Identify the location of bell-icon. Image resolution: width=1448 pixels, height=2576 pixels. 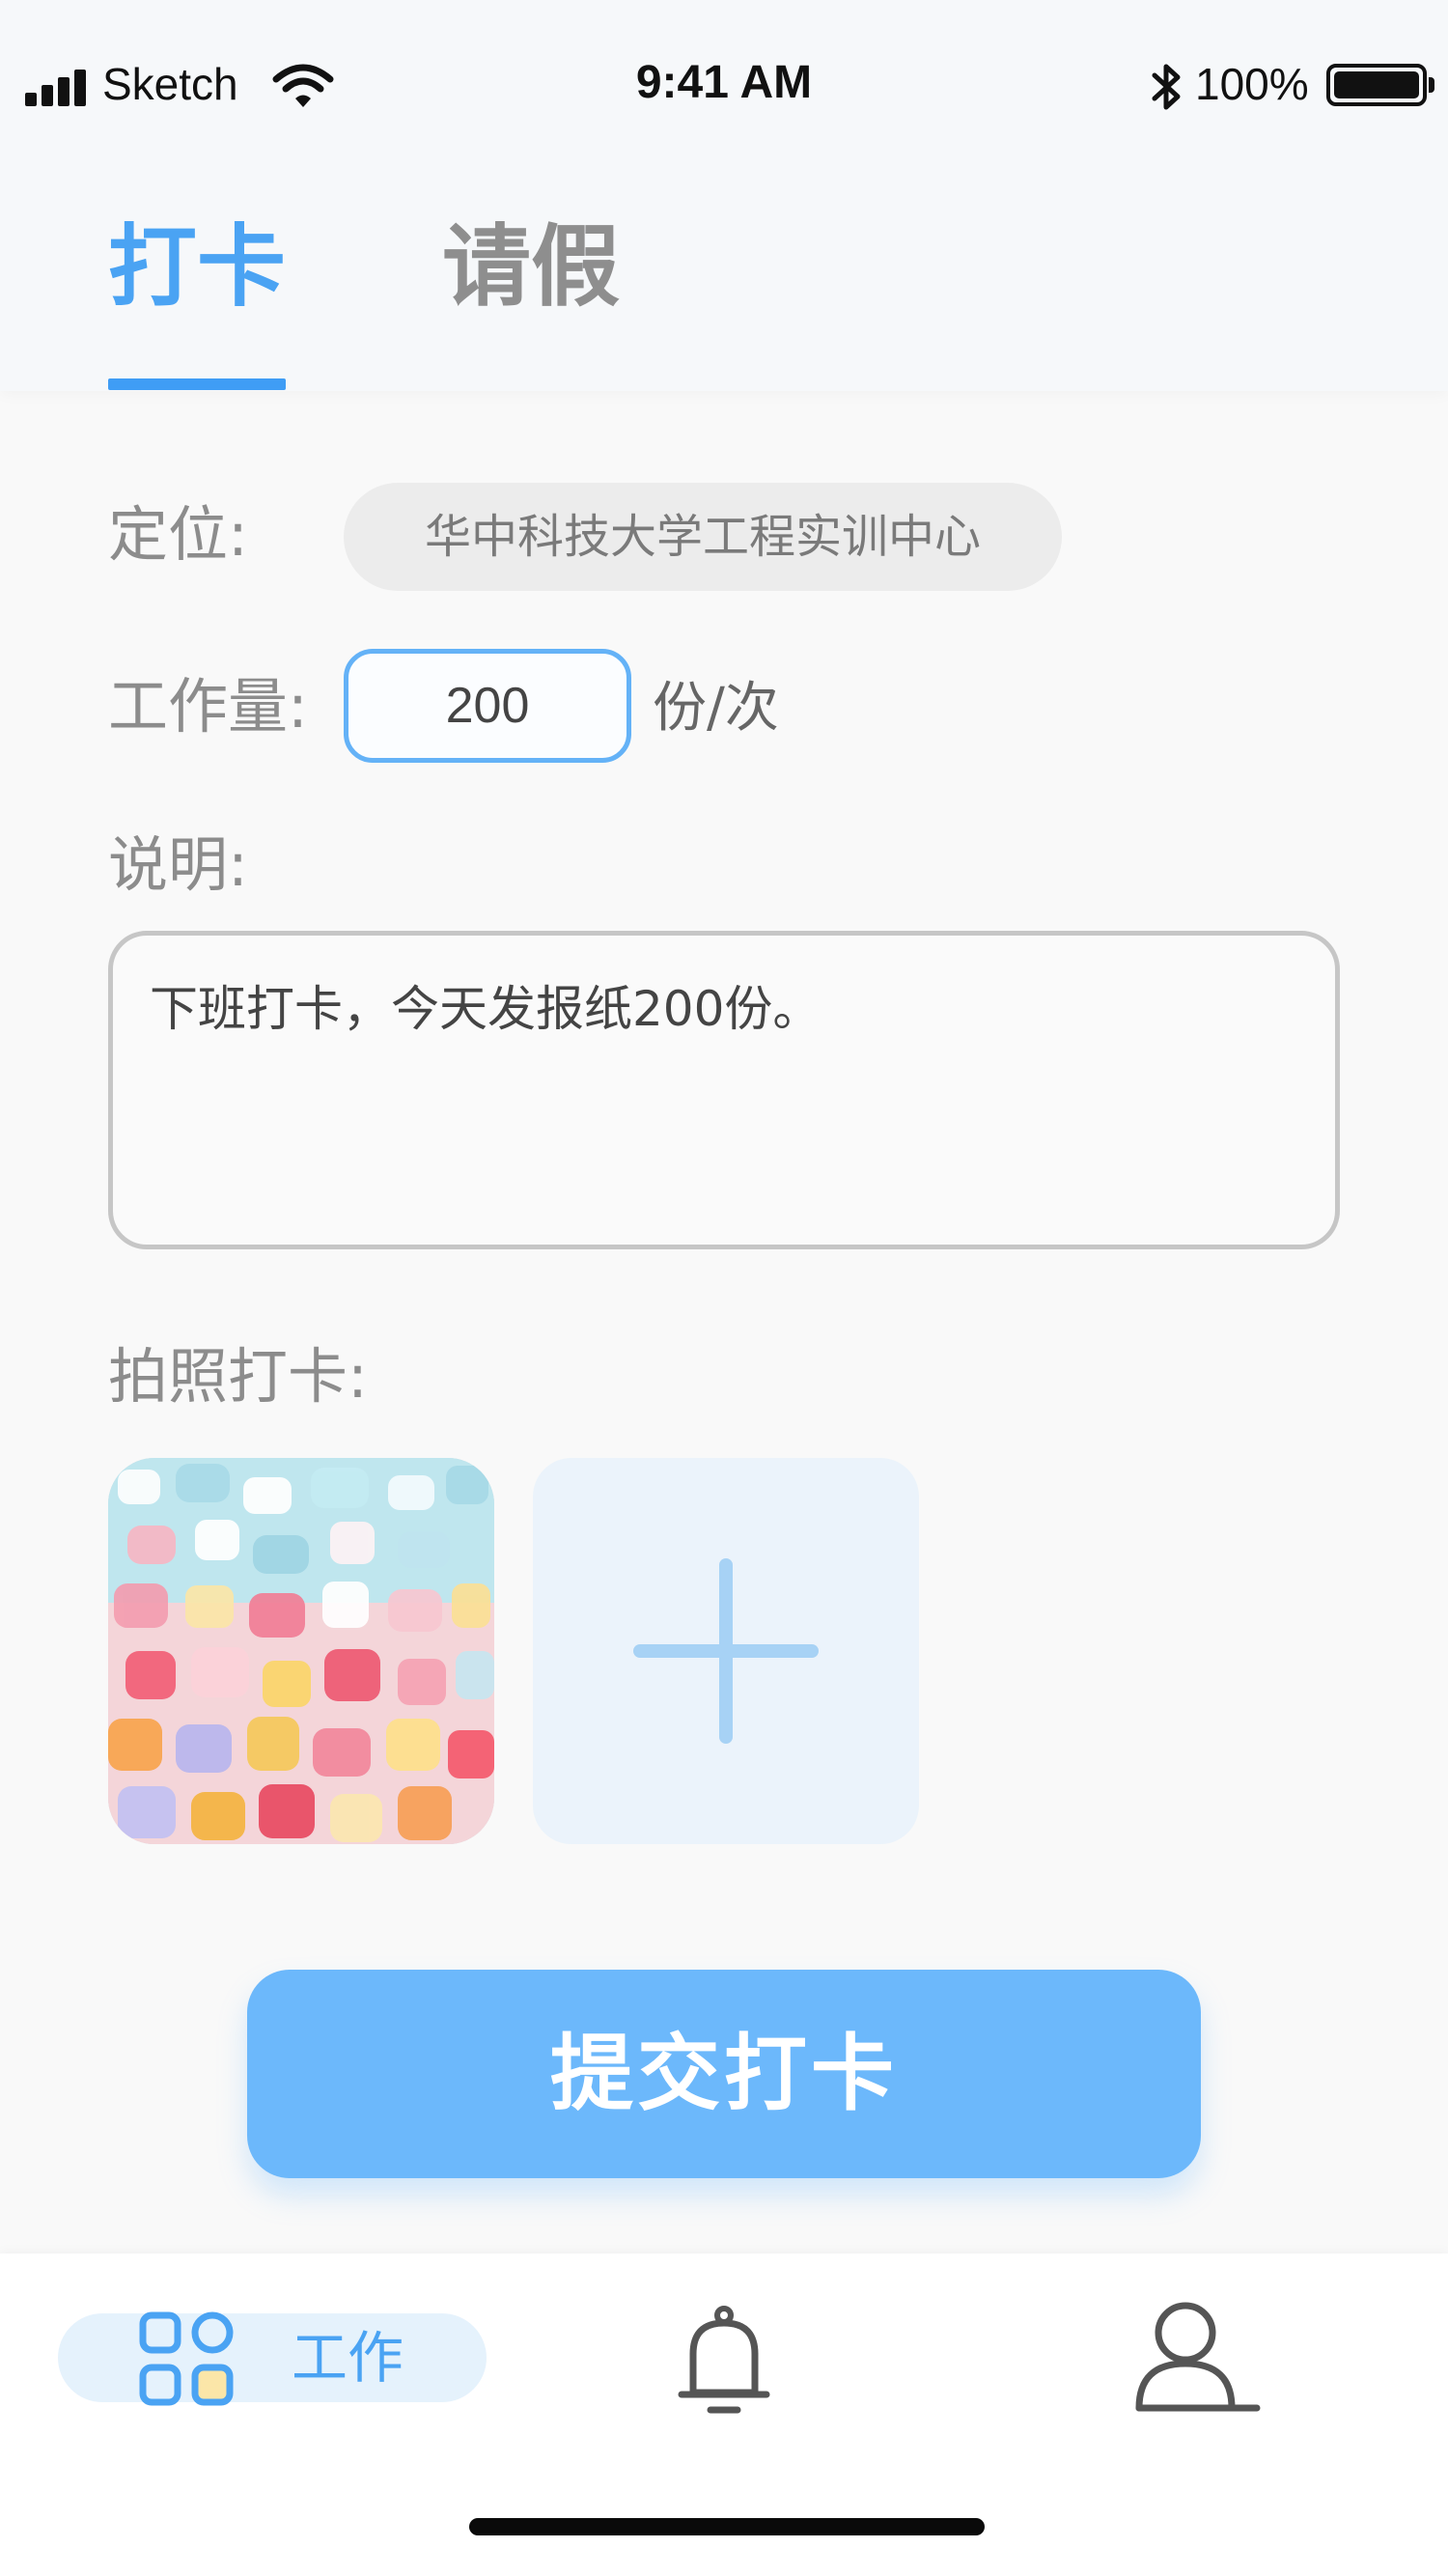
(724, 2362).